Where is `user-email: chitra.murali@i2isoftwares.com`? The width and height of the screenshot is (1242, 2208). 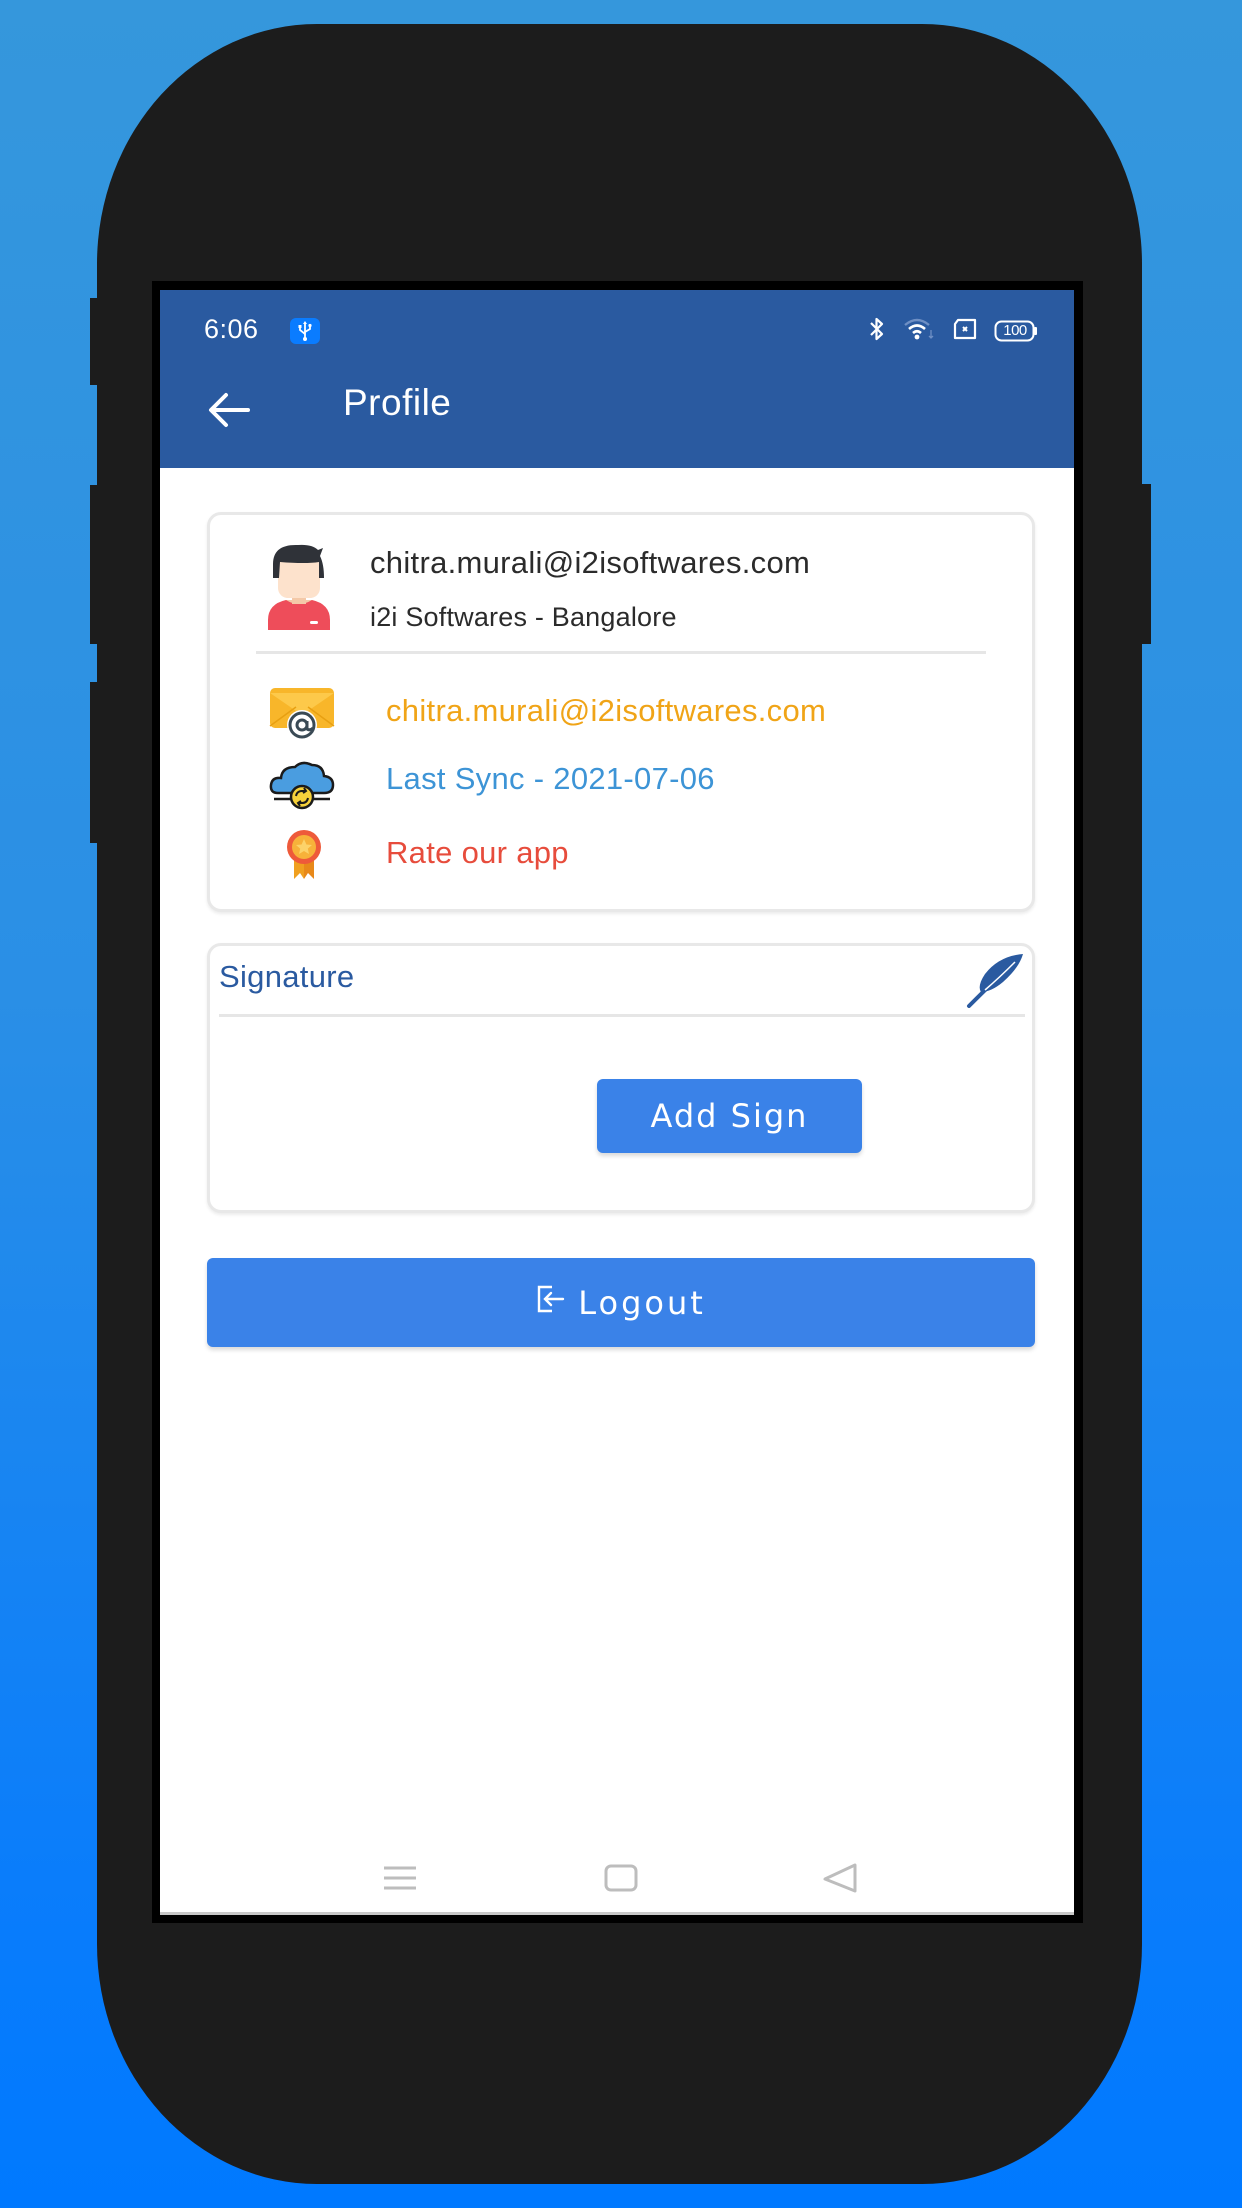
user-email: chitra.murali@i2isoftwares.com is located at coordinates (590, 562).